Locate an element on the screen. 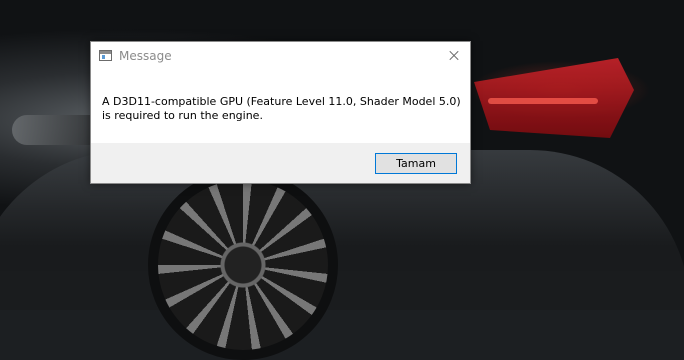 Image resolution: width=684 pixels, height=360 pixels. dialog-footer: Tamam is located at coordinates (280, 163).